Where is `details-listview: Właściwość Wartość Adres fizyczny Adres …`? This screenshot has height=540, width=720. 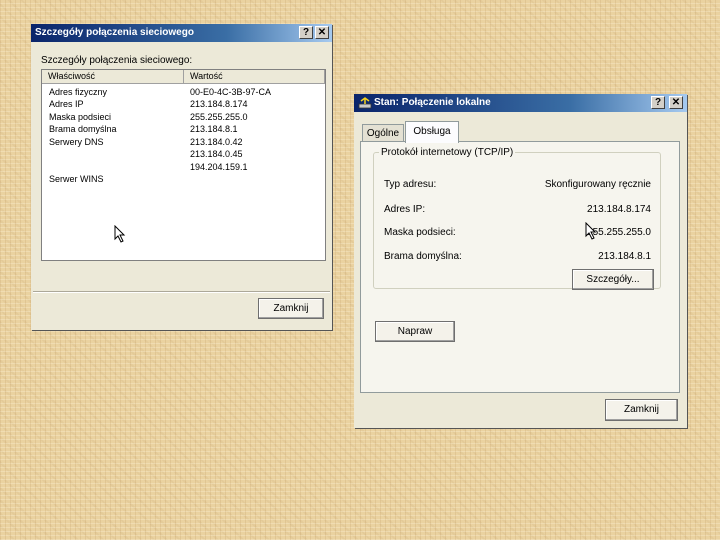 details-listview: Właściwość Wartość Adres fizyczny Adres … is located at coordinates (183, 165).